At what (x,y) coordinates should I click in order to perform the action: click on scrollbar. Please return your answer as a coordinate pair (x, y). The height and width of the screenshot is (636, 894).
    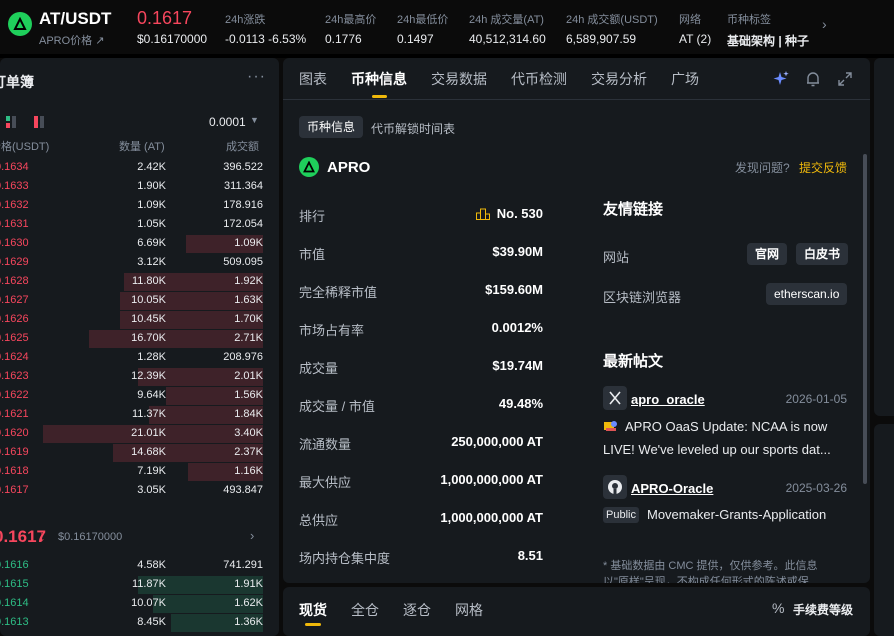
    Looking at the image, I should click on (865, 319).